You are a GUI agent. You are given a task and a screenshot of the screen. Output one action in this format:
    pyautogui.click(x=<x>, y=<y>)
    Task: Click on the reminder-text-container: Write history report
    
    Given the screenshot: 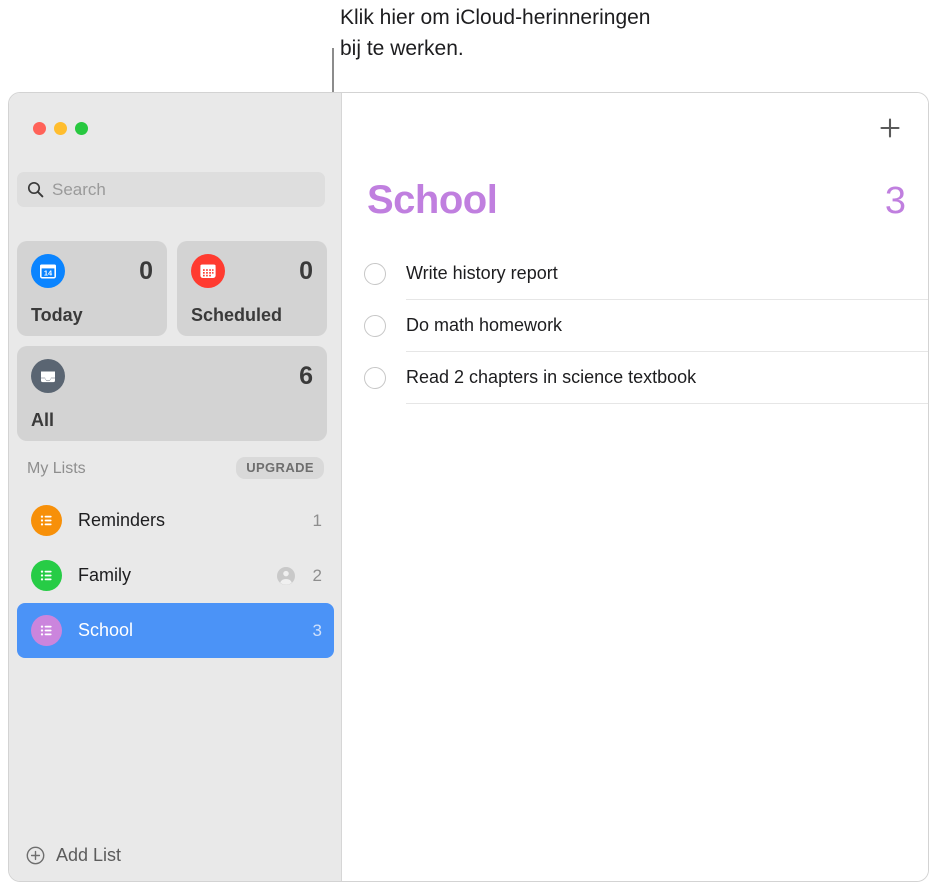 What is the action you would take?
    pyautogui.click(x=667, y=274)
    